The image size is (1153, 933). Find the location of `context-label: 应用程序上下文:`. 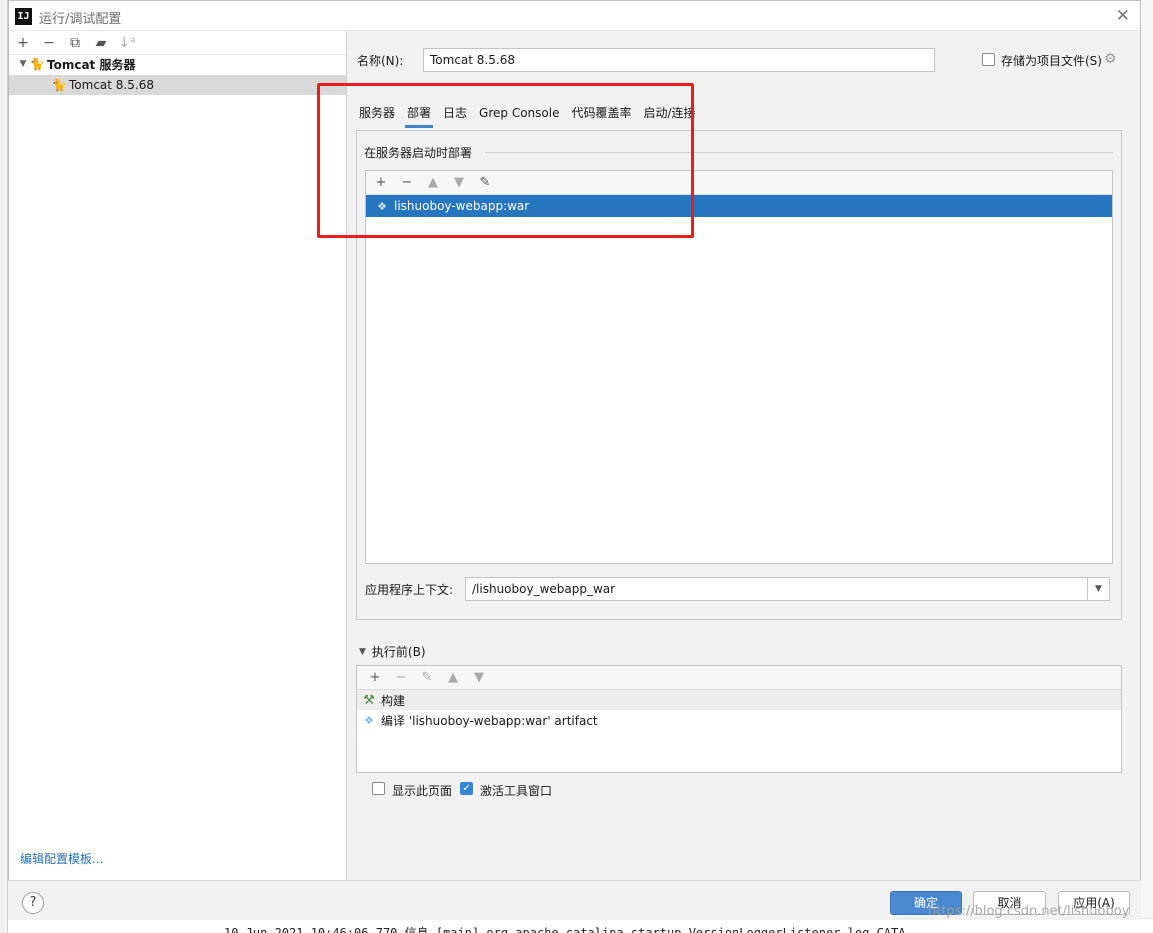

context-label: 应用程序上下文: is located at coordinates (409, 590).